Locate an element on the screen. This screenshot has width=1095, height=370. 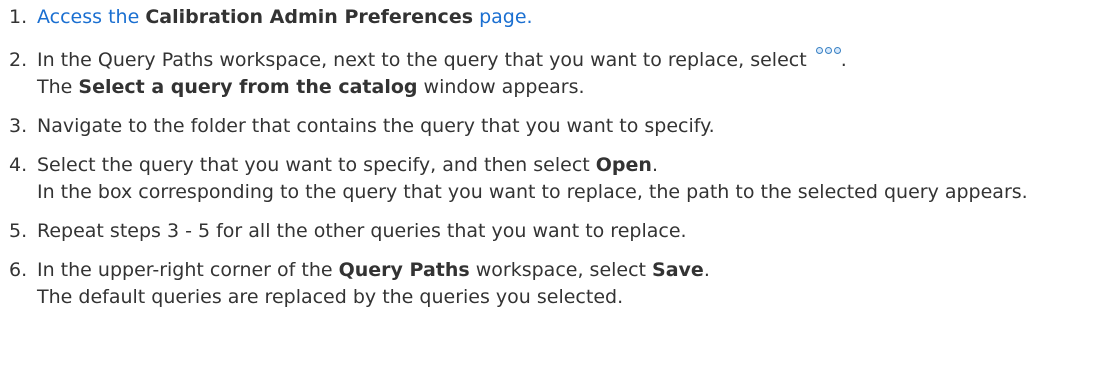
step-instruction-bold: Query Paths is located at coordinates (404, 270).